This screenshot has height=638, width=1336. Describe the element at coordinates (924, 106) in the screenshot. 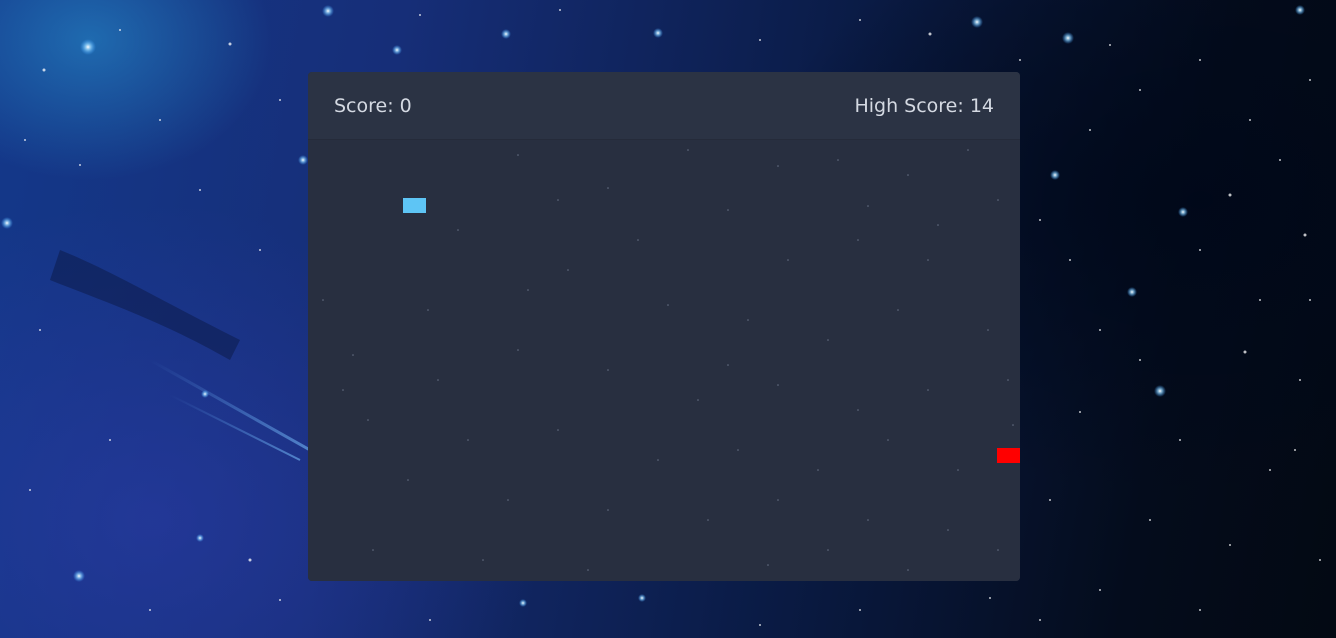

I see `high-score-label: High Score: 14` at that location.